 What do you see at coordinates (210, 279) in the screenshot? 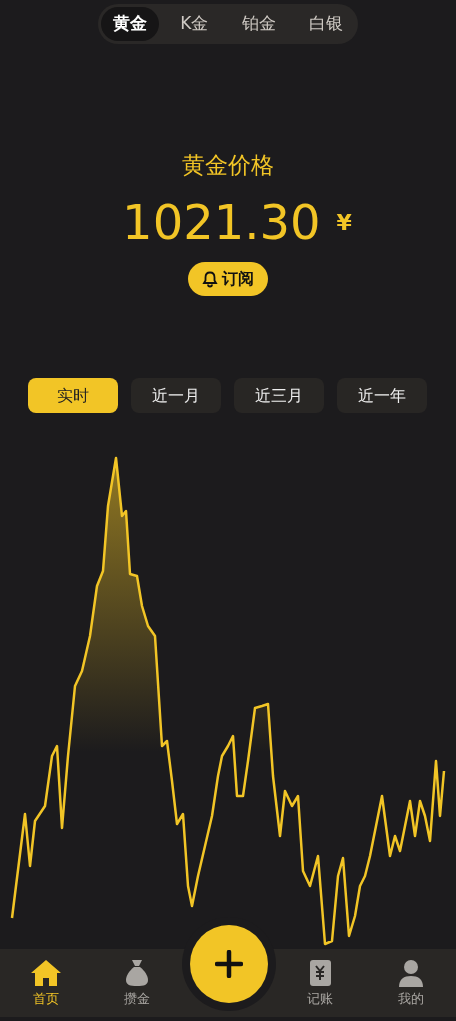
I see `bell-icon` at bounding box center [210, 279].